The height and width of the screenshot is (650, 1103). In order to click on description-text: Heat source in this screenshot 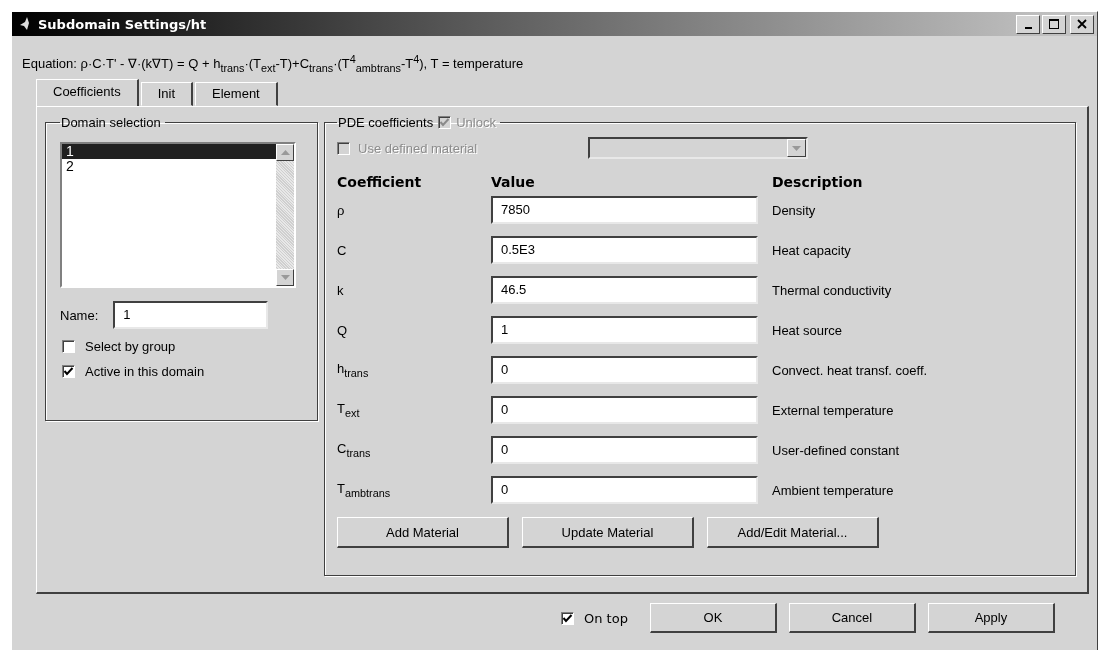, I will do `click(808, 330)`.